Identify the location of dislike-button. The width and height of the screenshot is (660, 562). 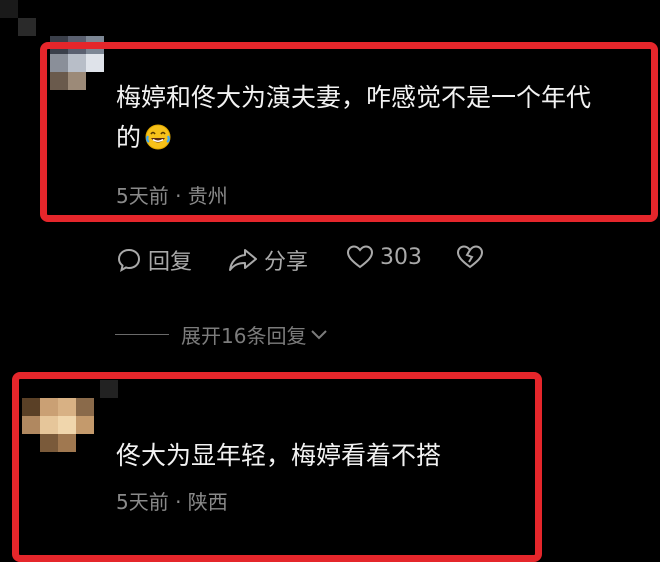
(470, 257).